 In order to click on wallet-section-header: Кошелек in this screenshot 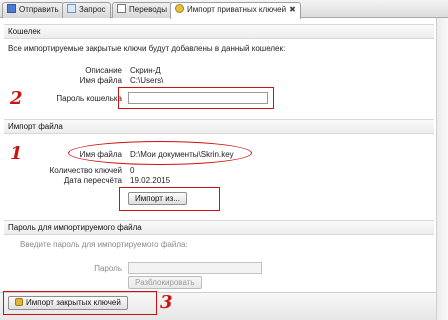, I will do `click(219, 31)`.